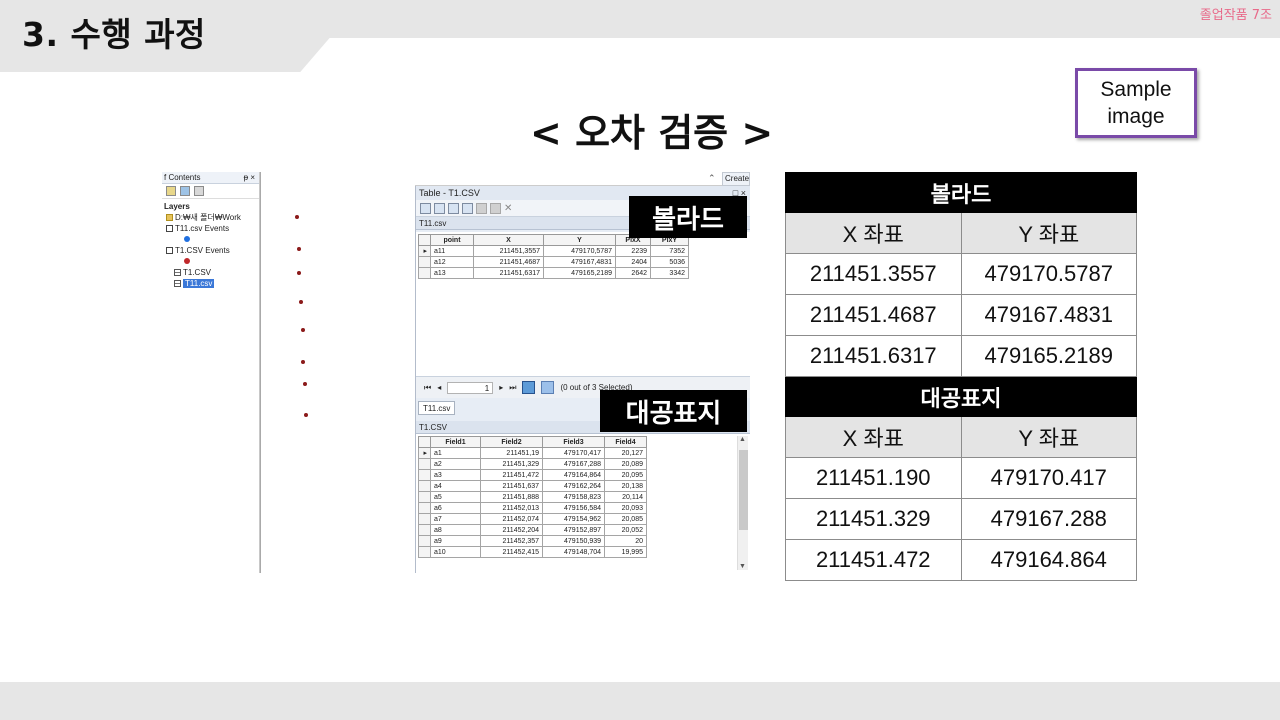 Image resolution: width=1280 pixels, height=720 pixels. Describe the element at coordinates (532, 453) in the screenshot. I see `table-row: ▸ a1 211451,19 479170,417 20,127` at that location.